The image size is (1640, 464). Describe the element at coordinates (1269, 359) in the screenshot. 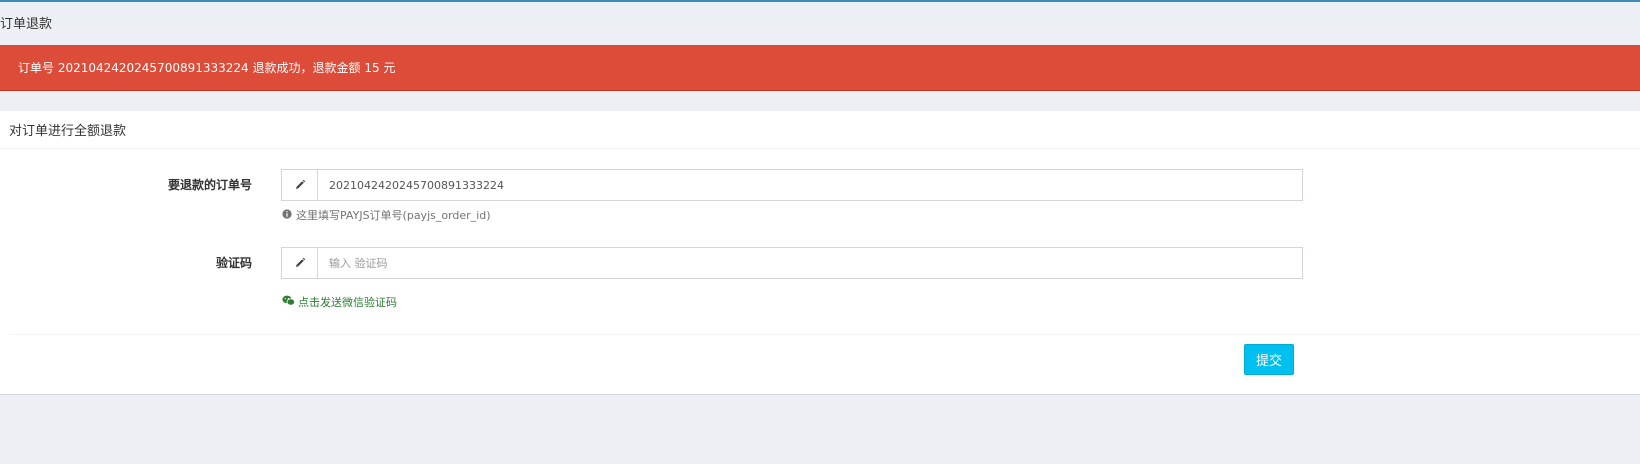

I see `submit-button: 提交` at that location.